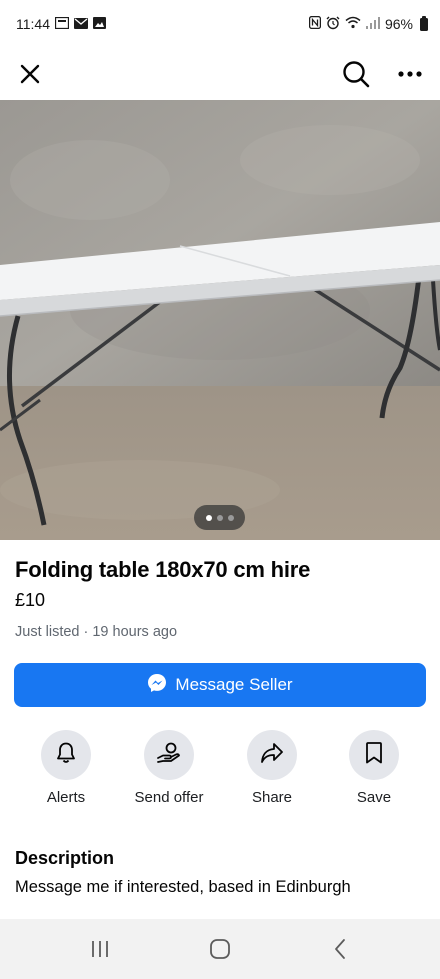  Describe the element at coordinates (33, 24) in the screenshot. I see `status-time: 11:44` at that location.